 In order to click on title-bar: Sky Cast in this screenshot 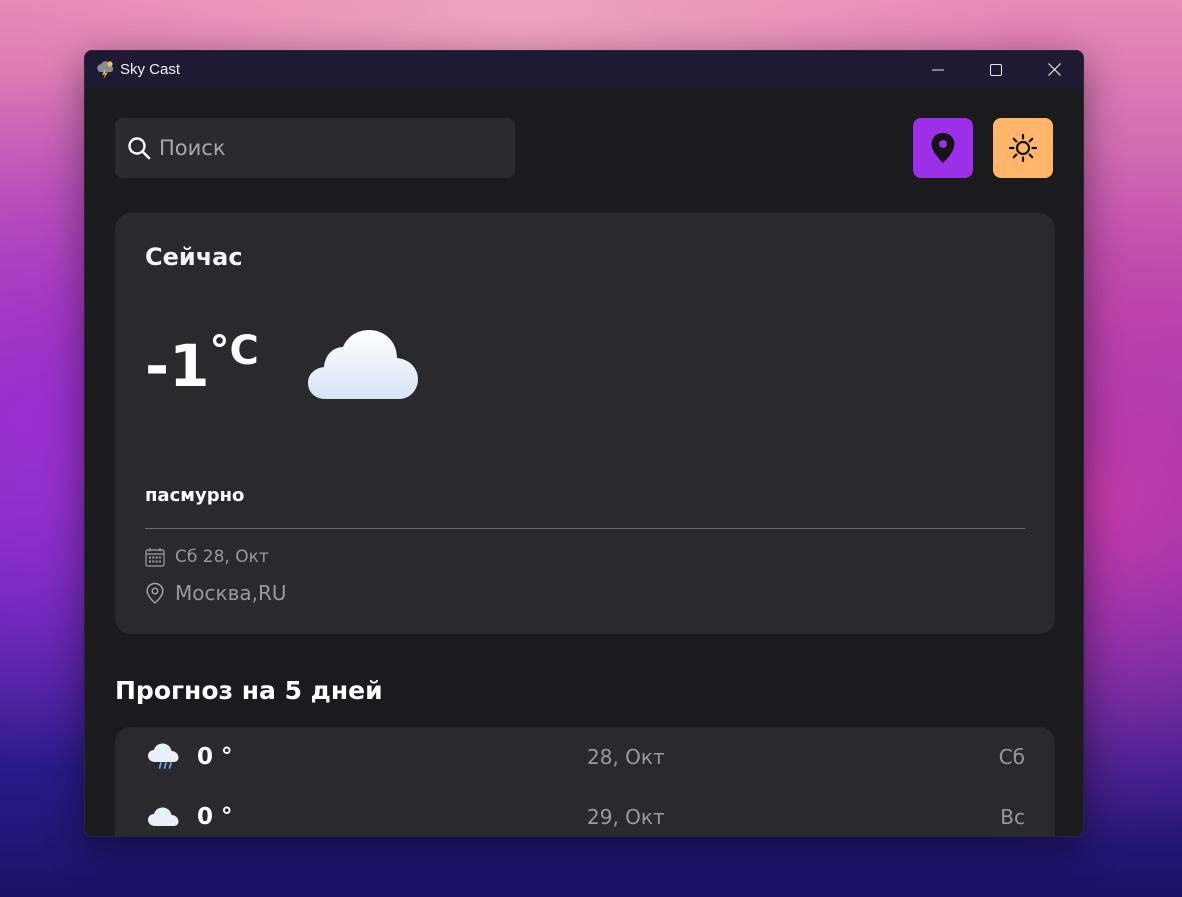, I will do `click(584, 69)`.